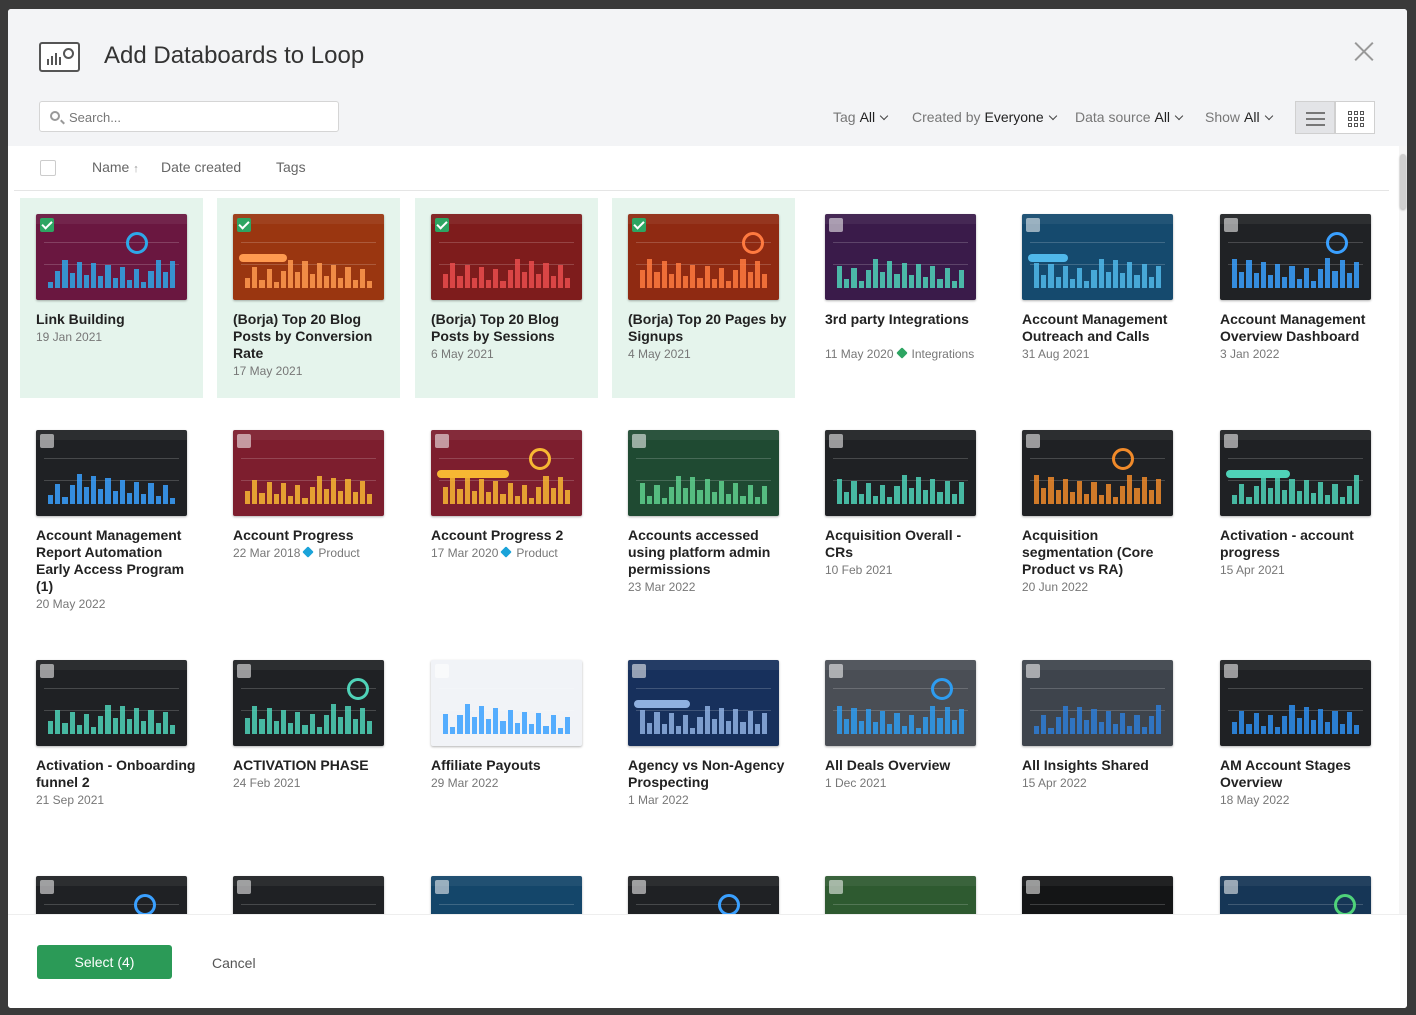  Describe the element at coordinates (69, 337) in the screenshot. I see `databoard-date: 19 Jan 2021` at that location.